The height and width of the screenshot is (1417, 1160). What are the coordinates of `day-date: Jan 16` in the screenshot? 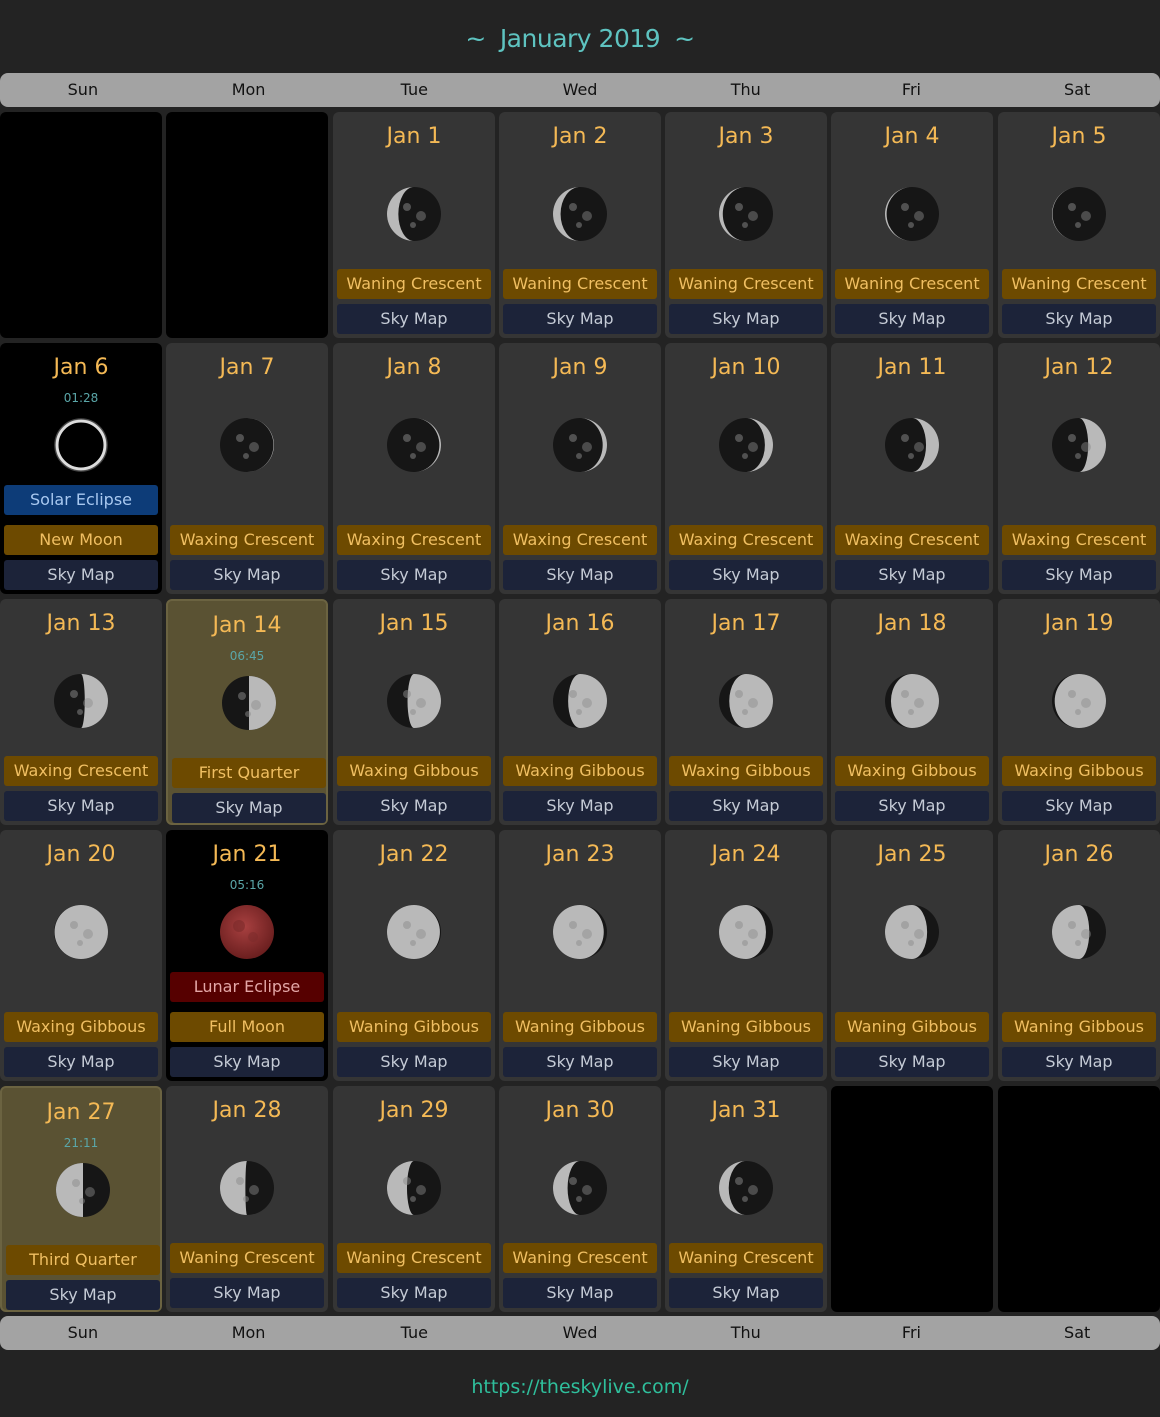 It's located at (580, 623).